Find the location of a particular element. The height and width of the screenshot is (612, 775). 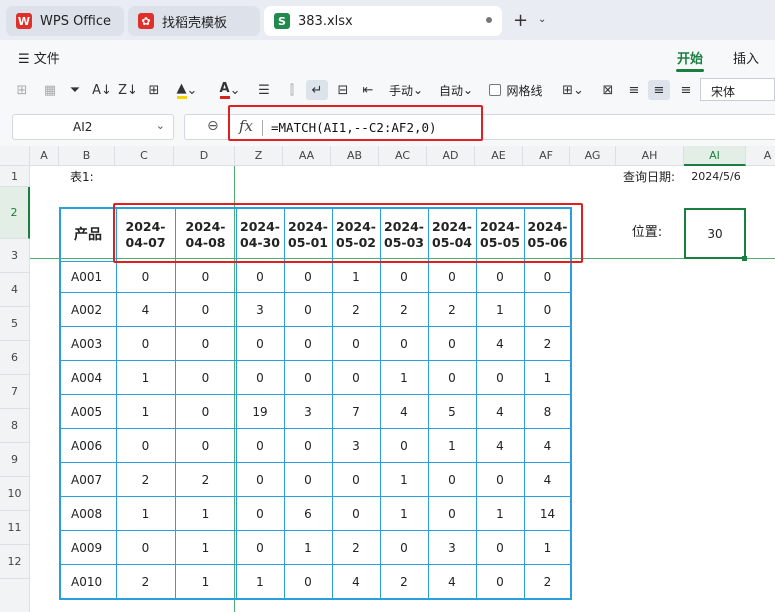

row-header-5: 5 is located at coordinates (15, 324).